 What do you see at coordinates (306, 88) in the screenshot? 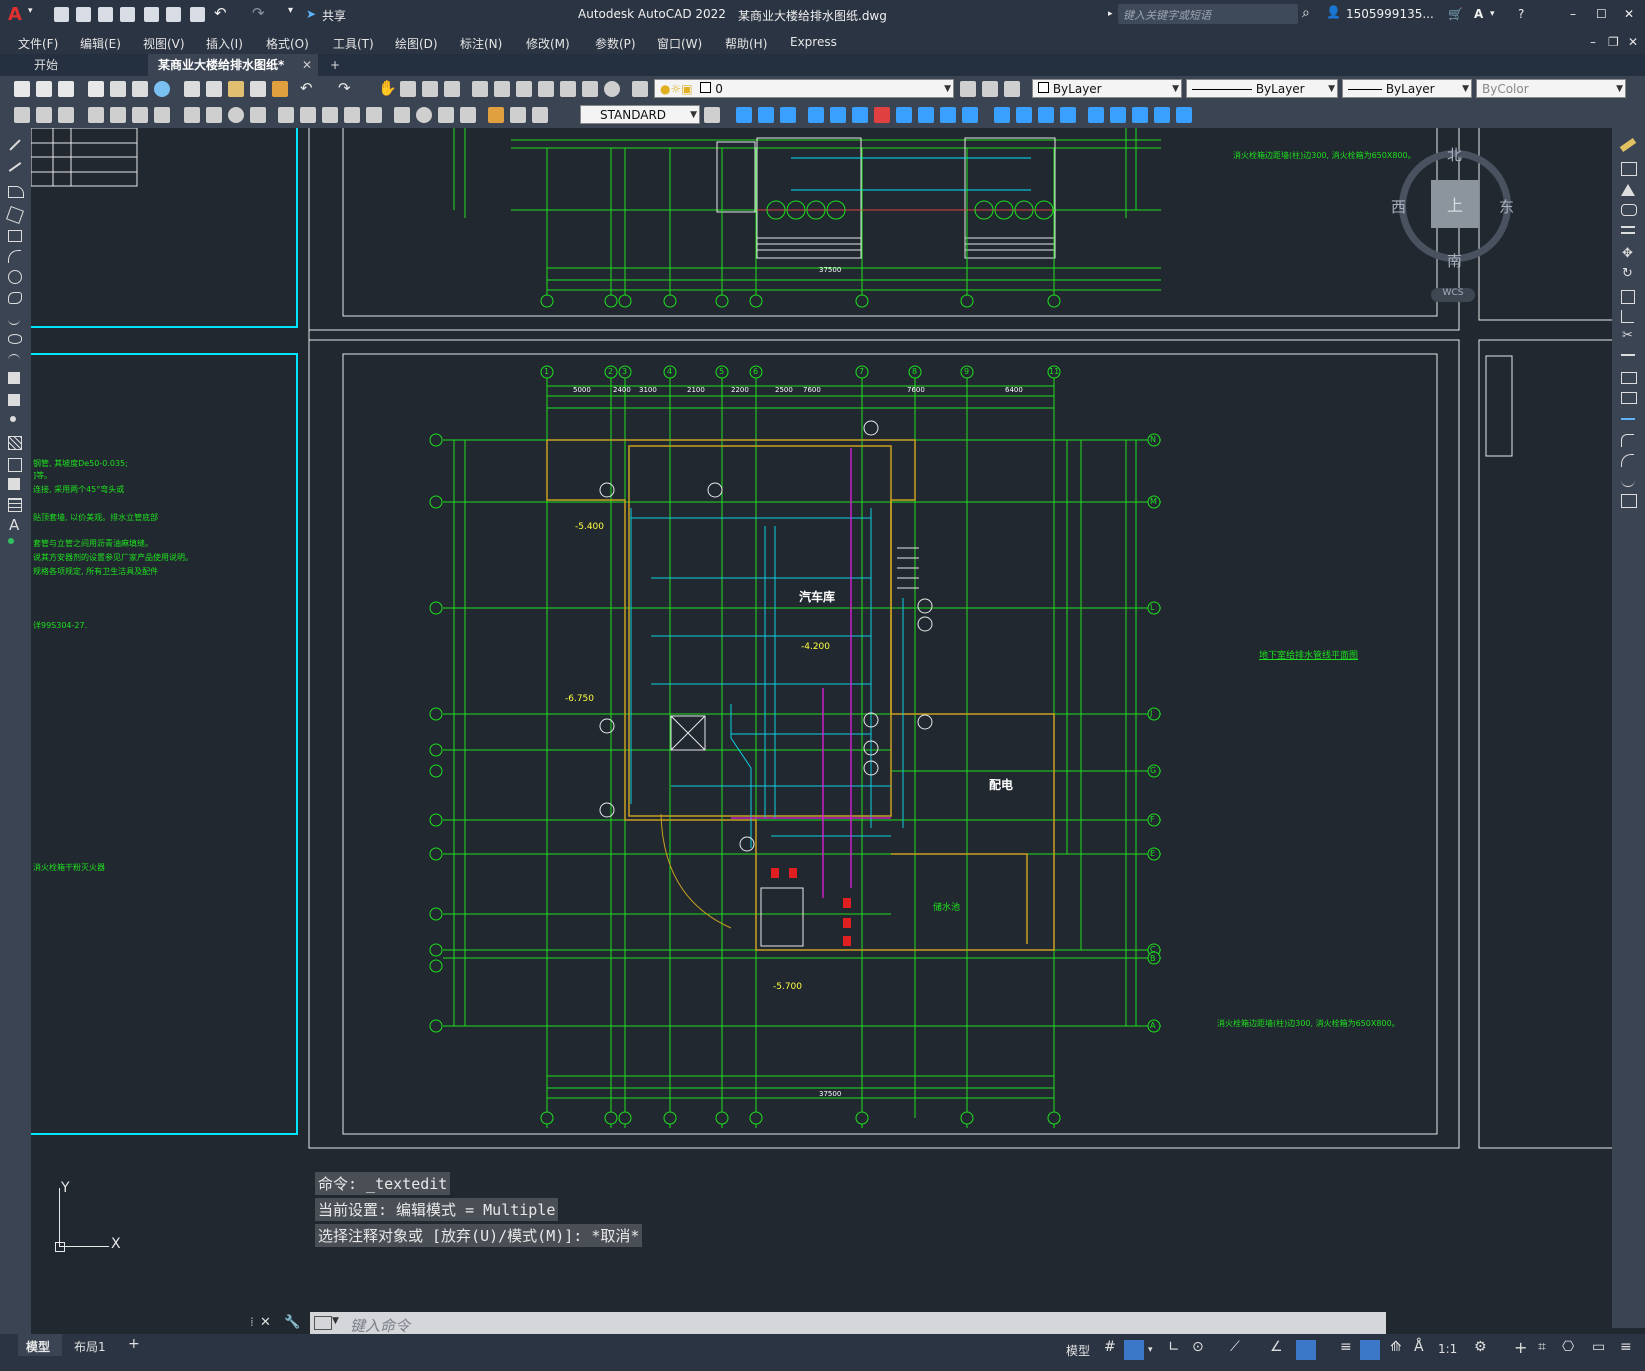
I see `undo-toolbar-icon: ↶` at bounding box center [306, 88].